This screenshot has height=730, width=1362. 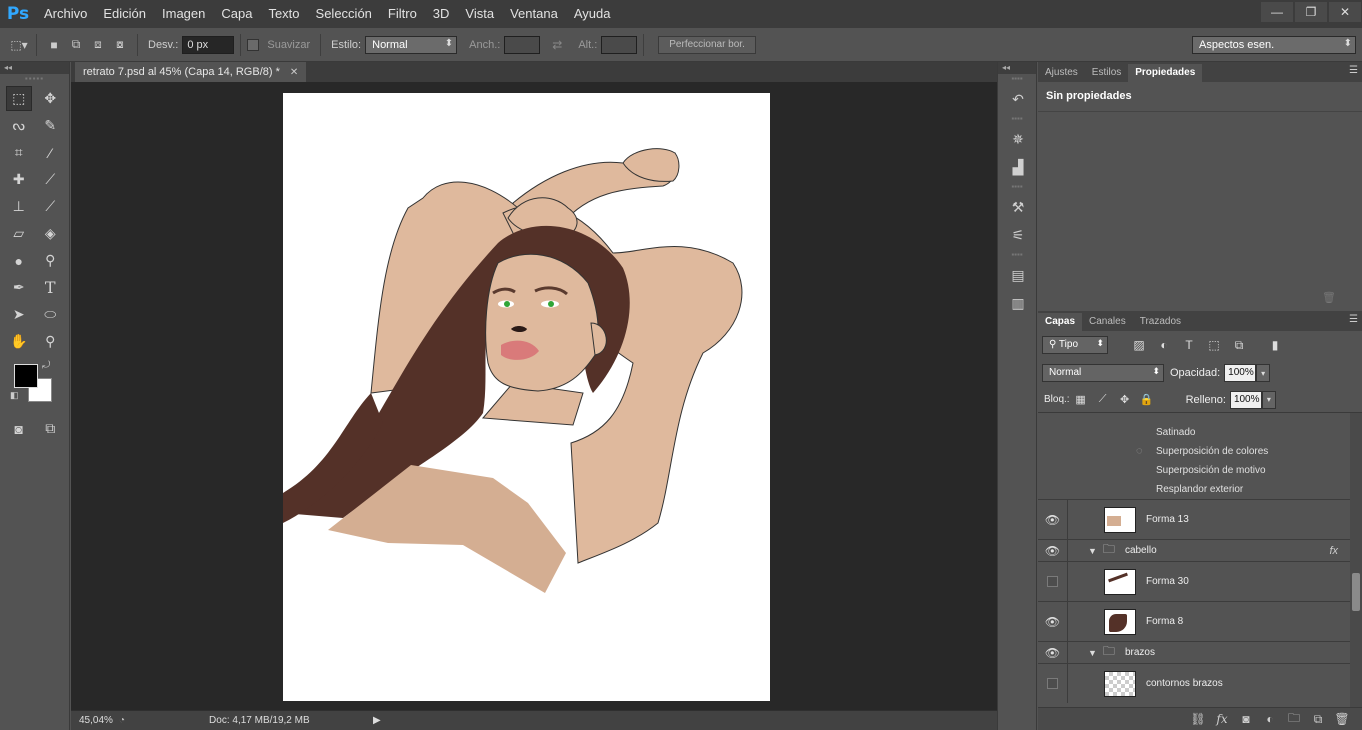 What do you see at coordinates (1194, 652) in the screenshot?
I see `group-row-brazos: 👁 ▼ 🗀 brazos` at bounding box center [1194, 652].